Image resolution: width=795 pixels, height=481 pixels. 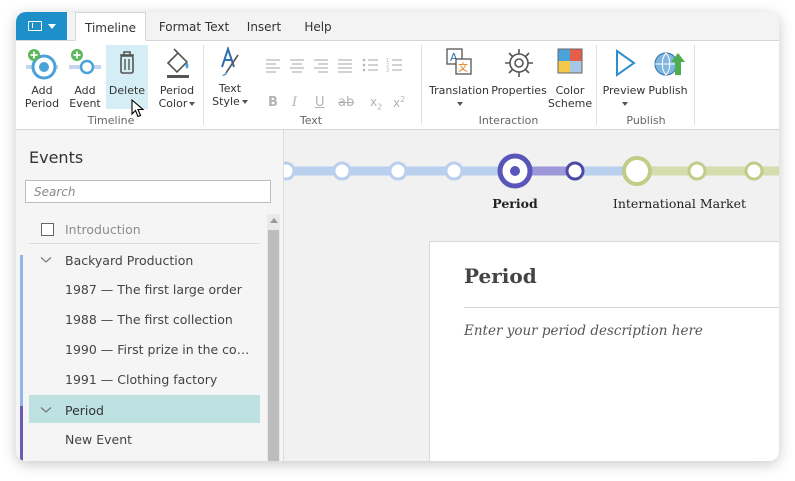 What do you see at coordinates (387, 71) in the screenshot?
I see `svg-text: 3` at bounding box center [387, 71].